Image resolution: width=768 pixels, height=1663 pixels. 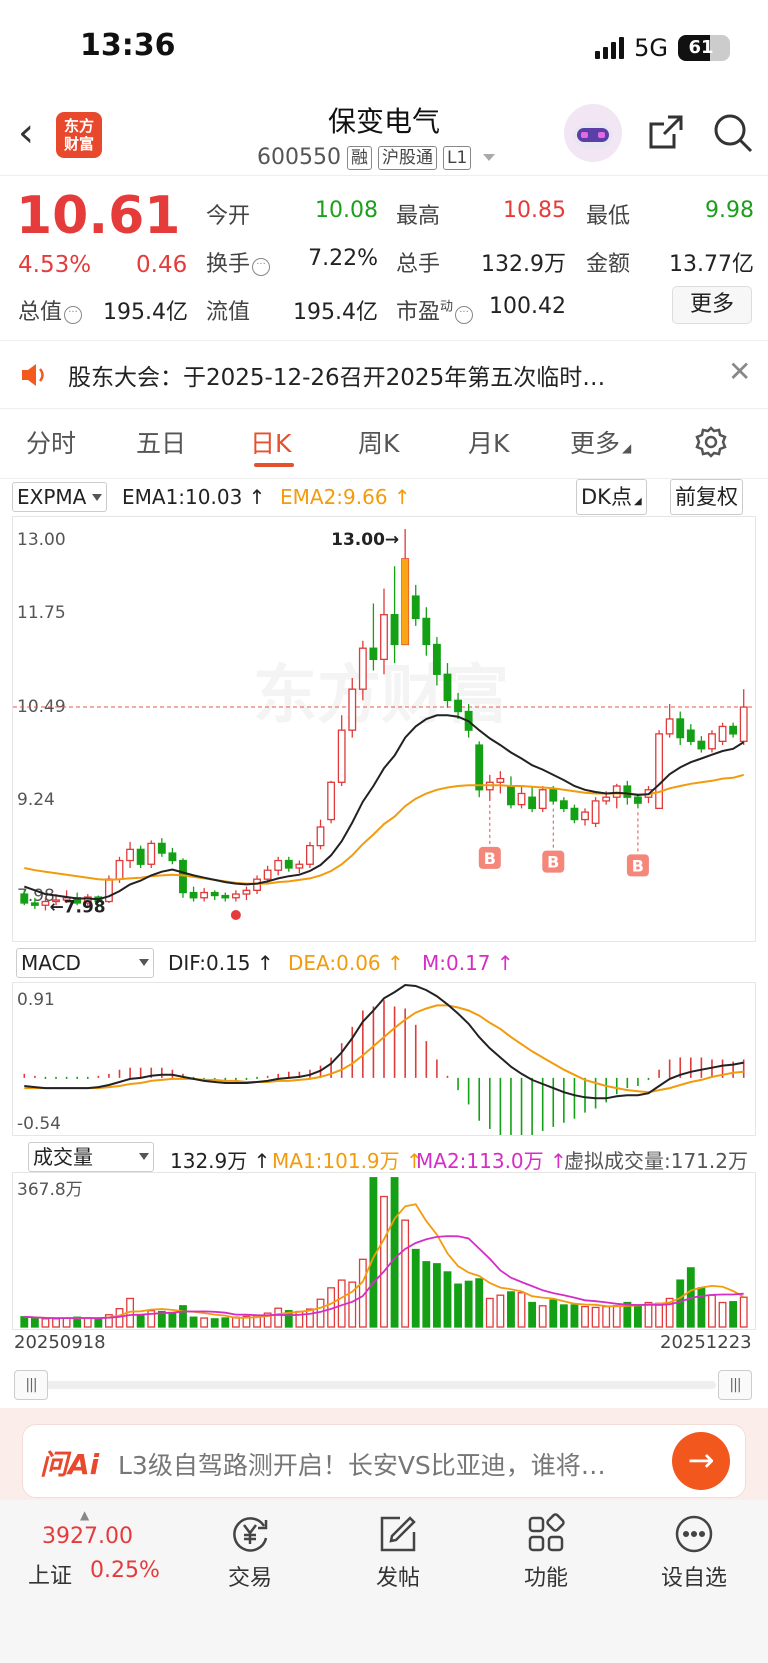 I want to click on range-slider-track, so click(x=380, y=1385).